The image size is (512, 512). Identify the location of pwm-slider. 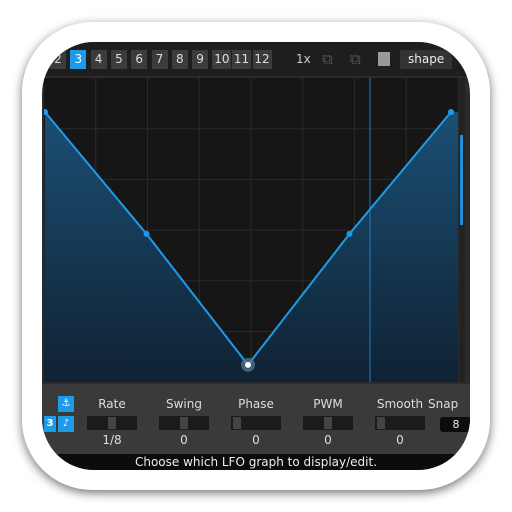
(328, 423).